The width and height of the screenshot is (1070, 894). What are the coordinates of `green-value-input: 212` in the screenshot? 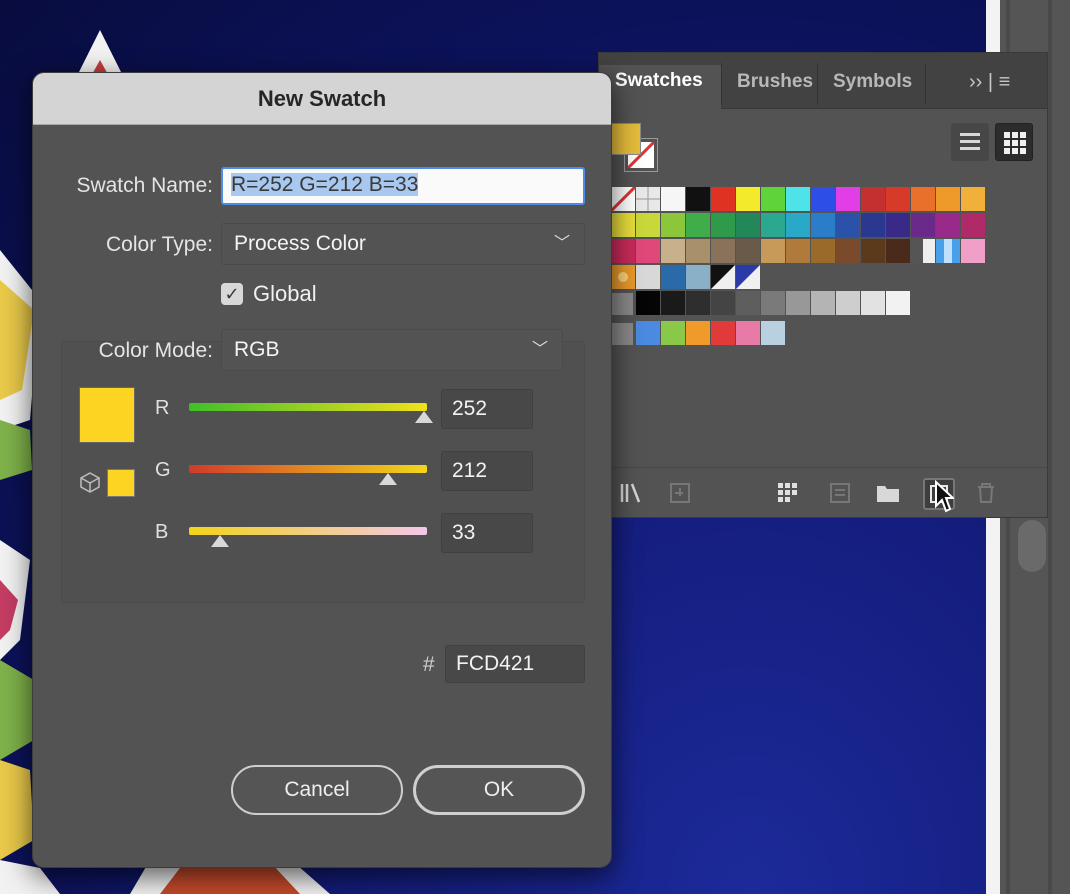 It's located at (487, 471).